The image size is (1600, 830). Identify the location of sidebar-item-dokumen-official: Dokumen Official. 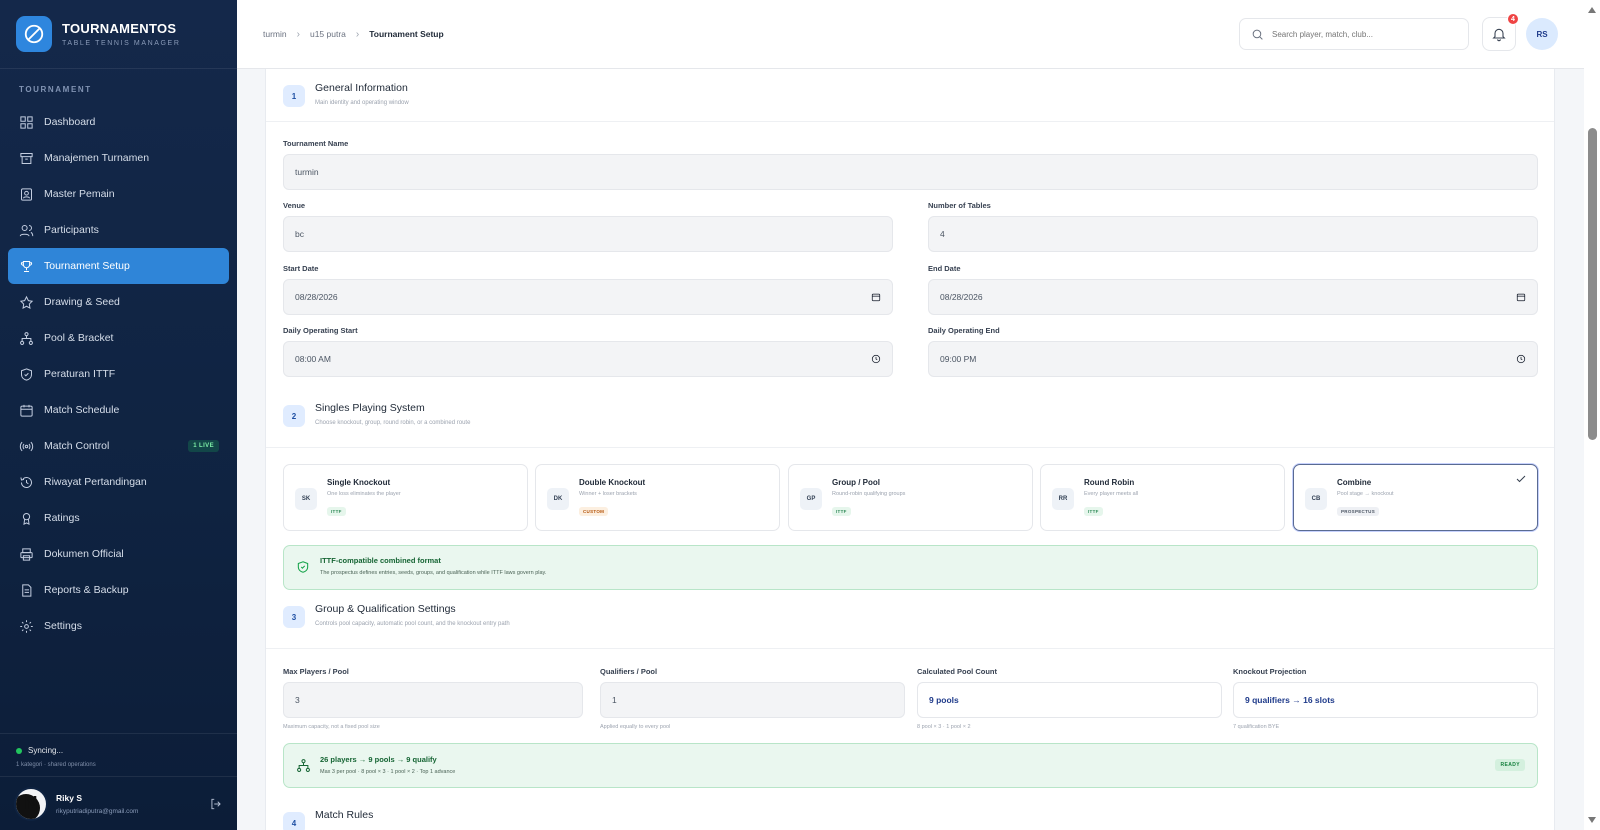
(118, 554).